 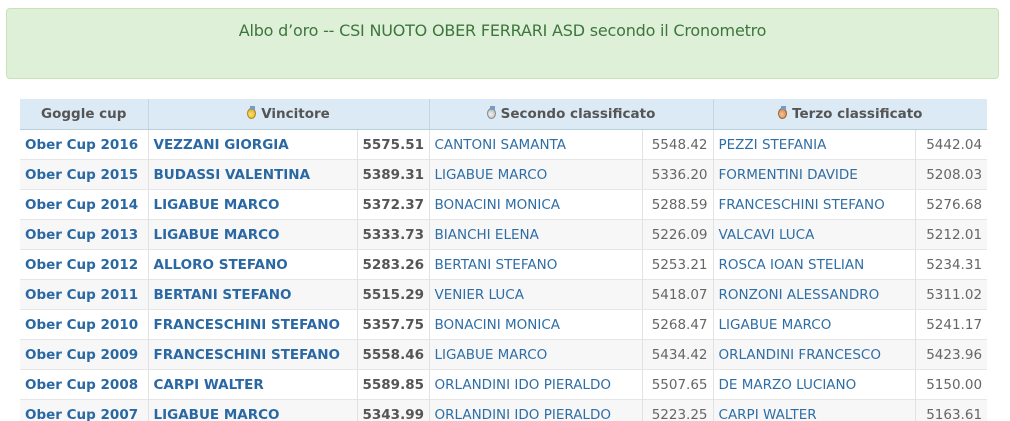 I want to click on third-time: 5442.04, so click(x=950, y=144).